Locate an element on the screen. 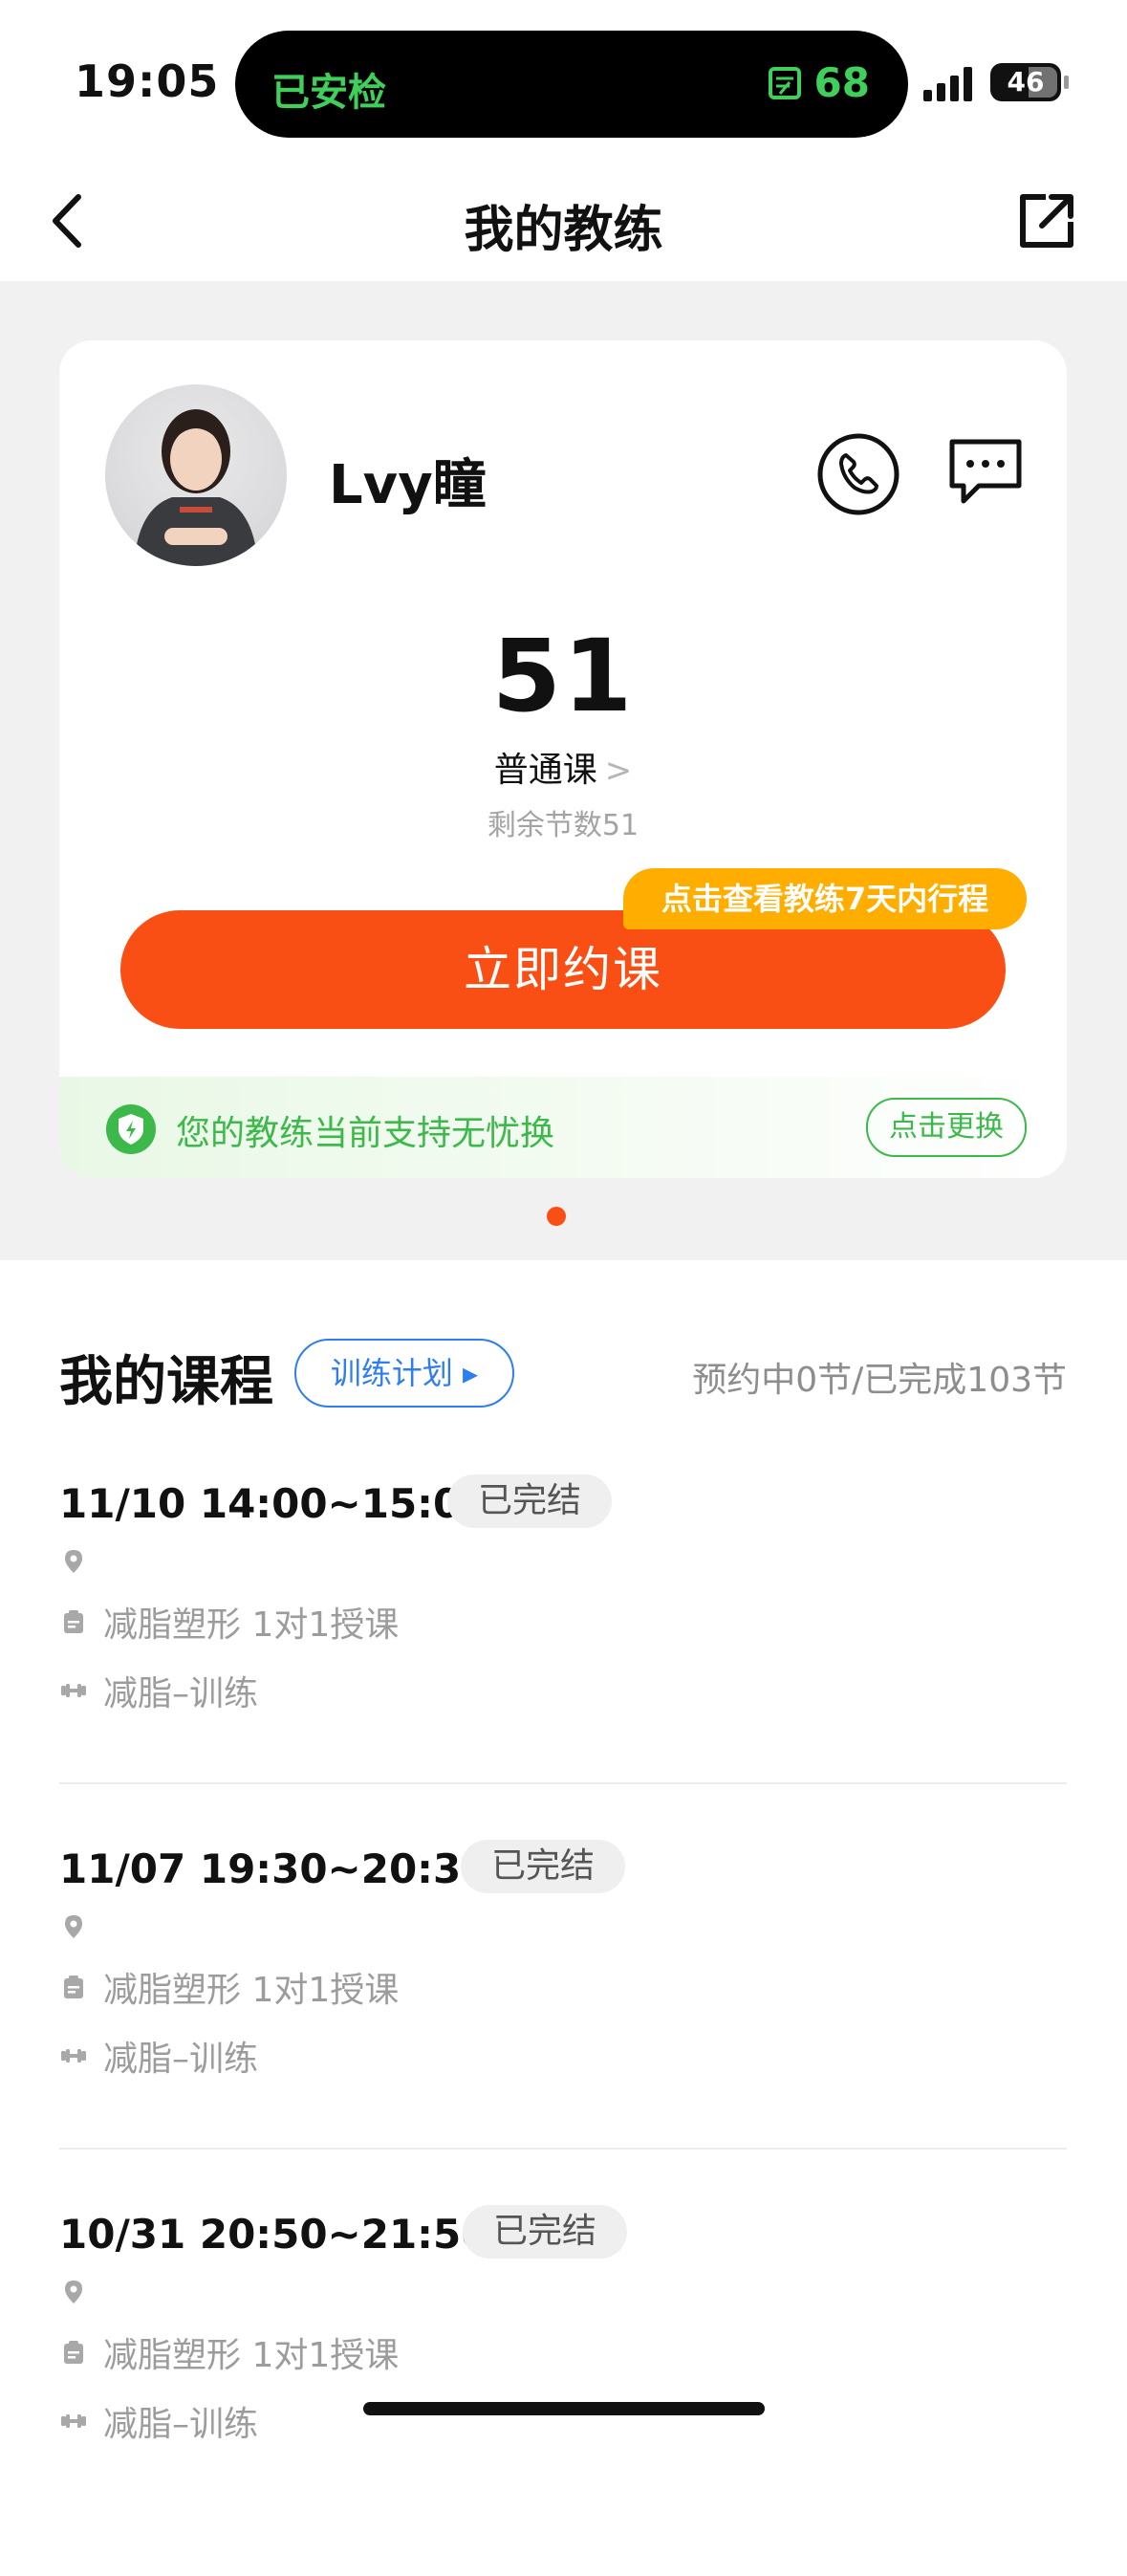 This screenshot has width=1127, height=2576. home-indicator is located at coordinates (564, 2408).